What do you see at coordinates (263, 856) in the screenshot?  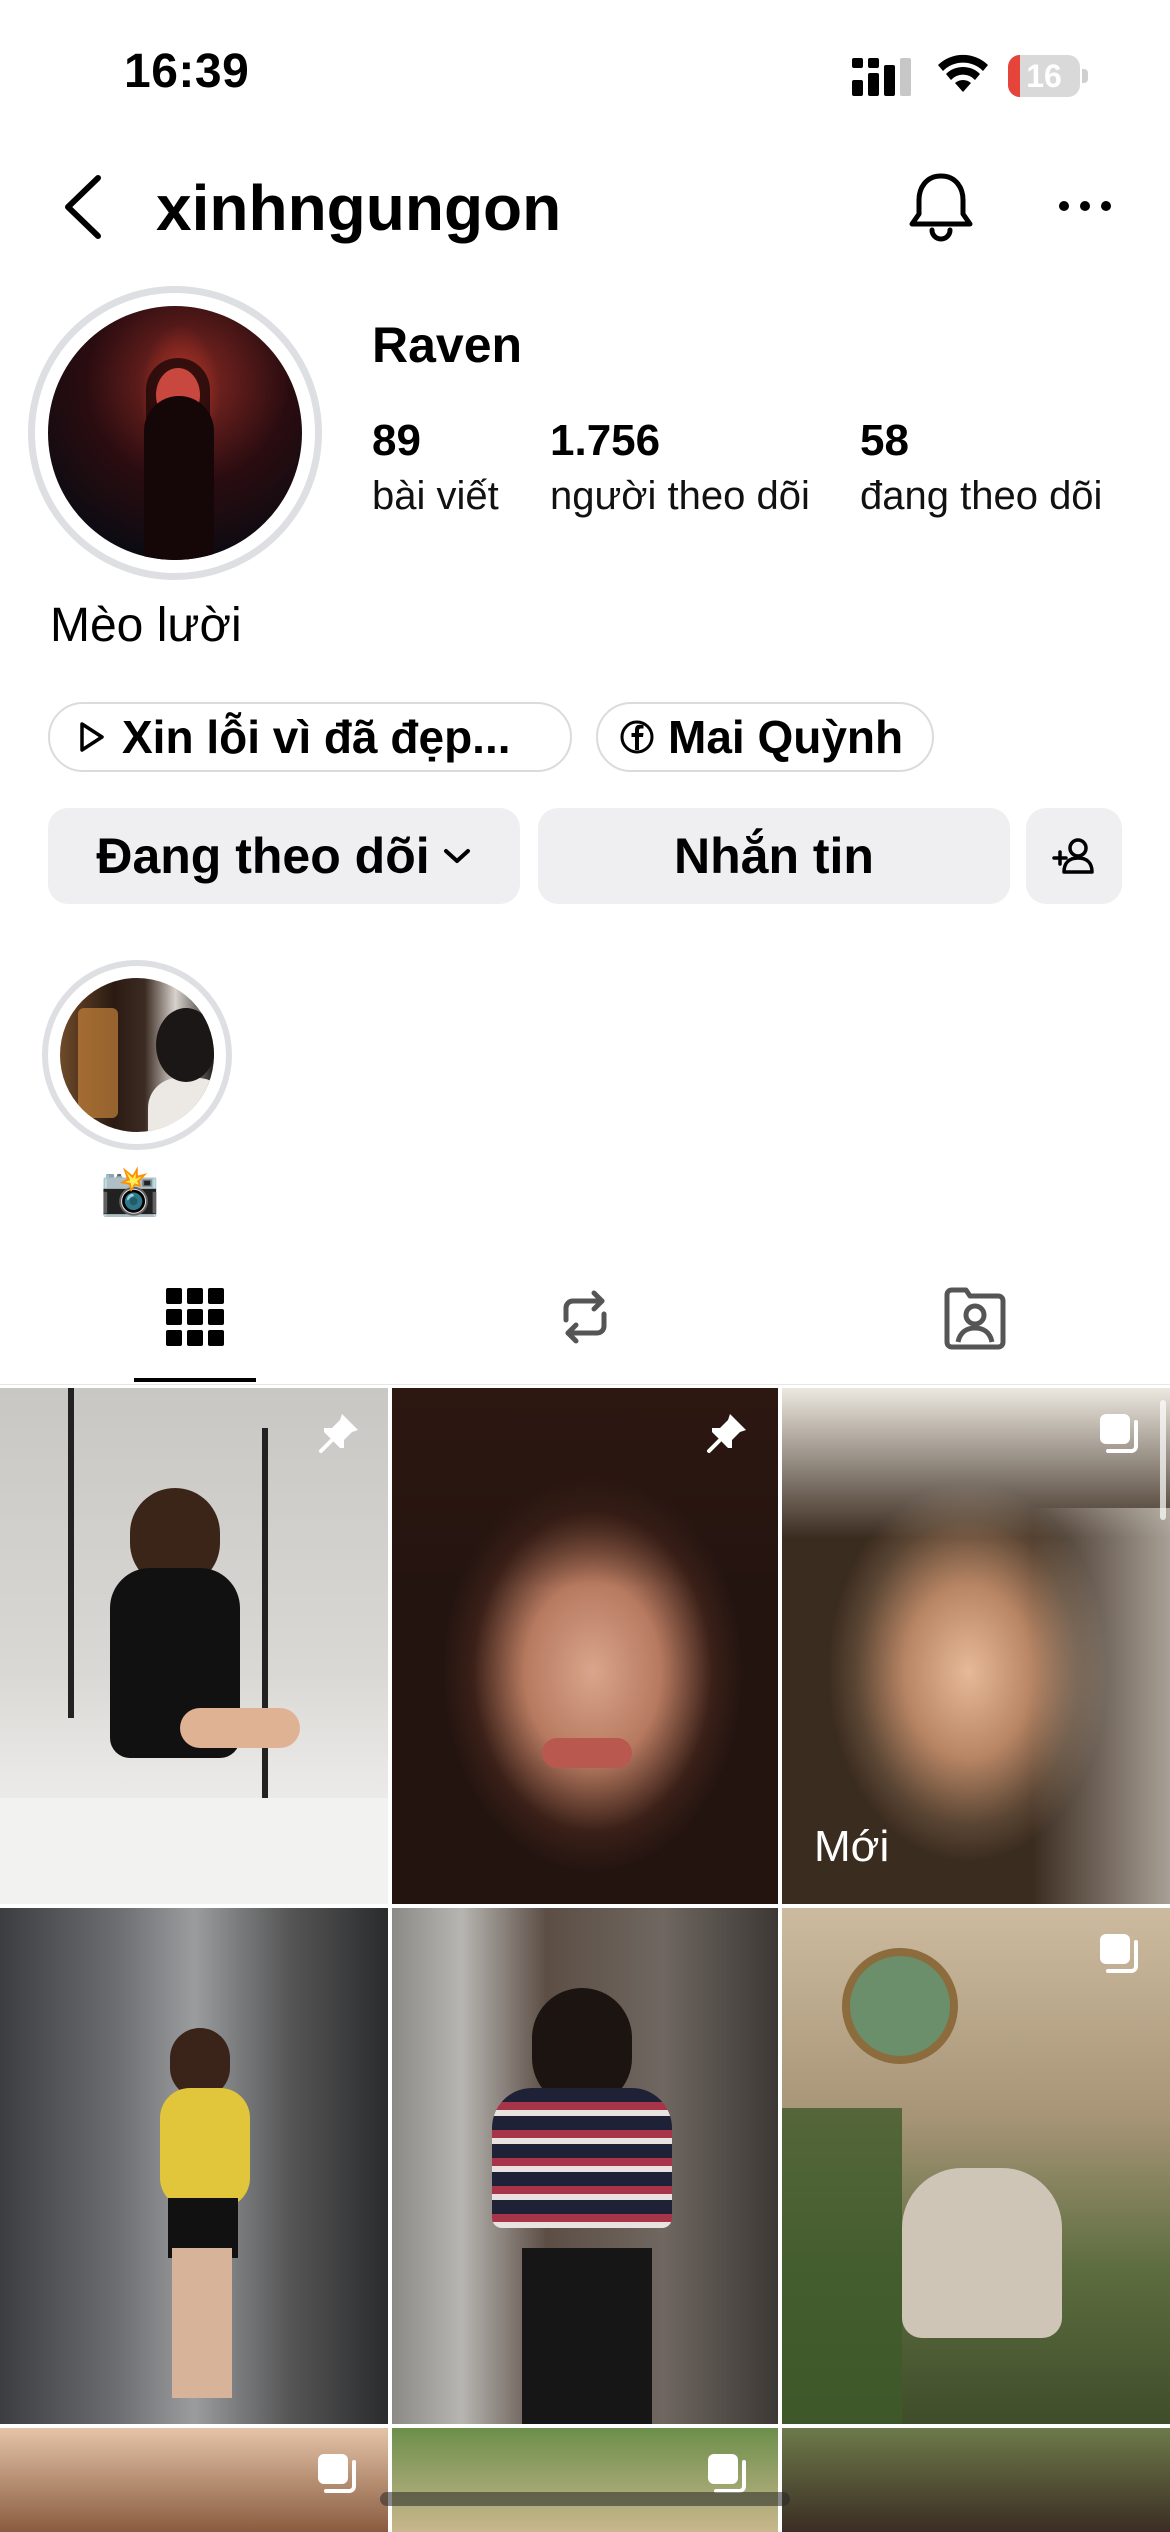 I see `following-button-label: Đang theo dõi` at bounding box center [263, 856].